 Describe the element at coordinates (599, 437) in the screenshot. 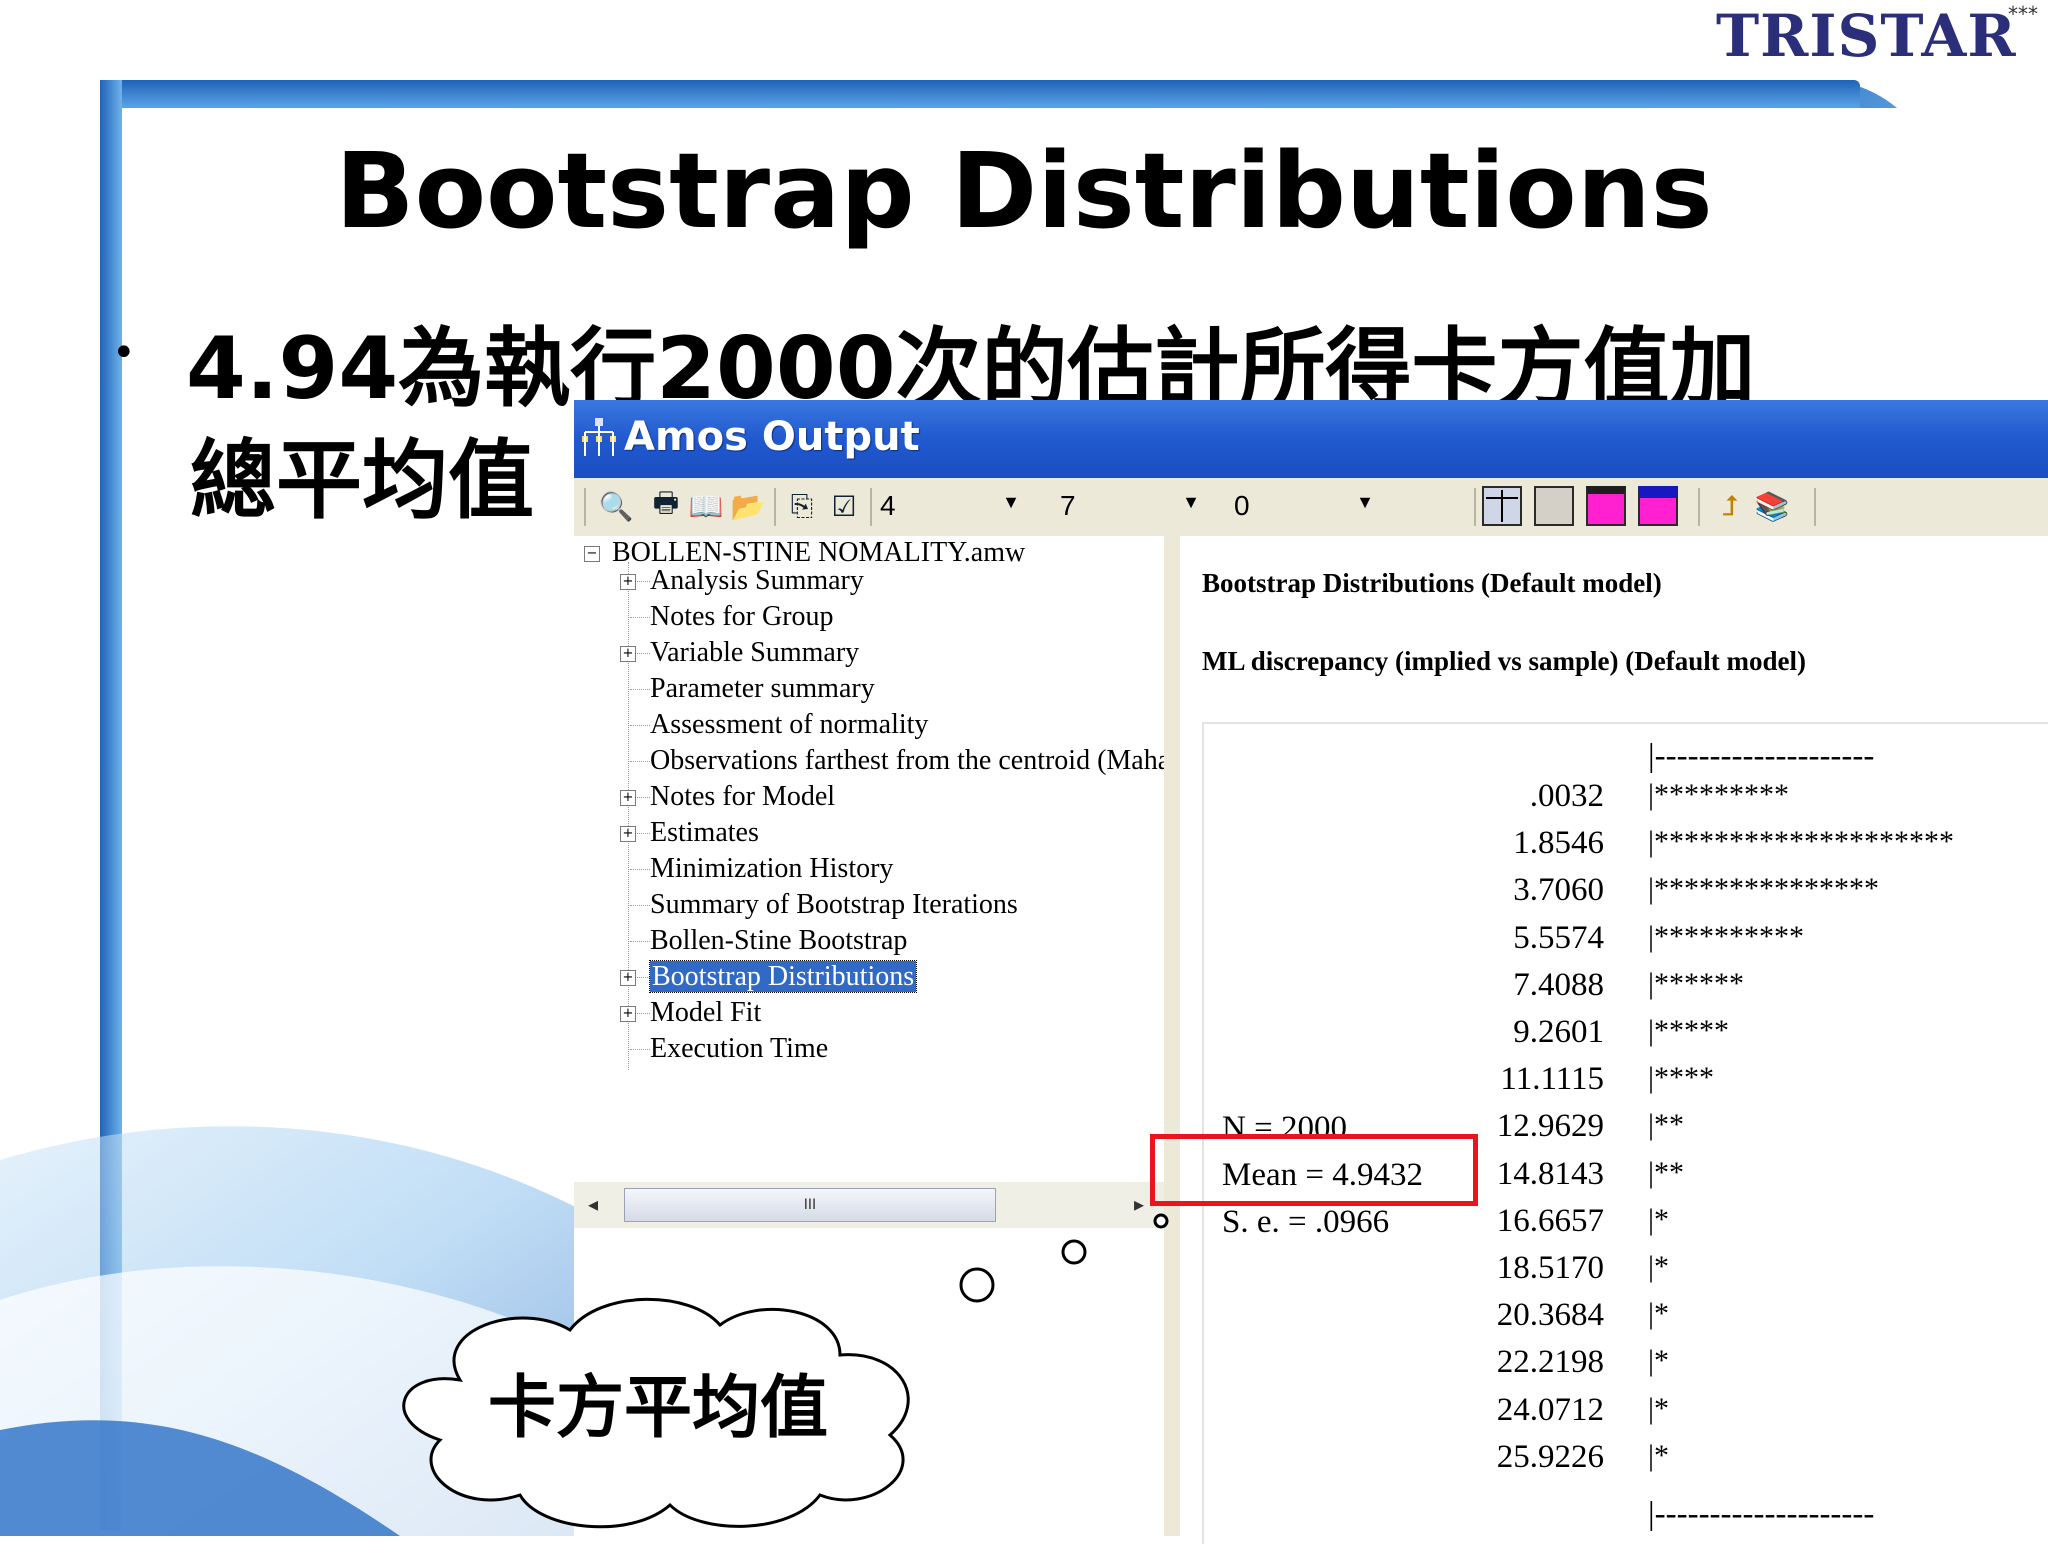

I see `amos-tree-icon` at that location.